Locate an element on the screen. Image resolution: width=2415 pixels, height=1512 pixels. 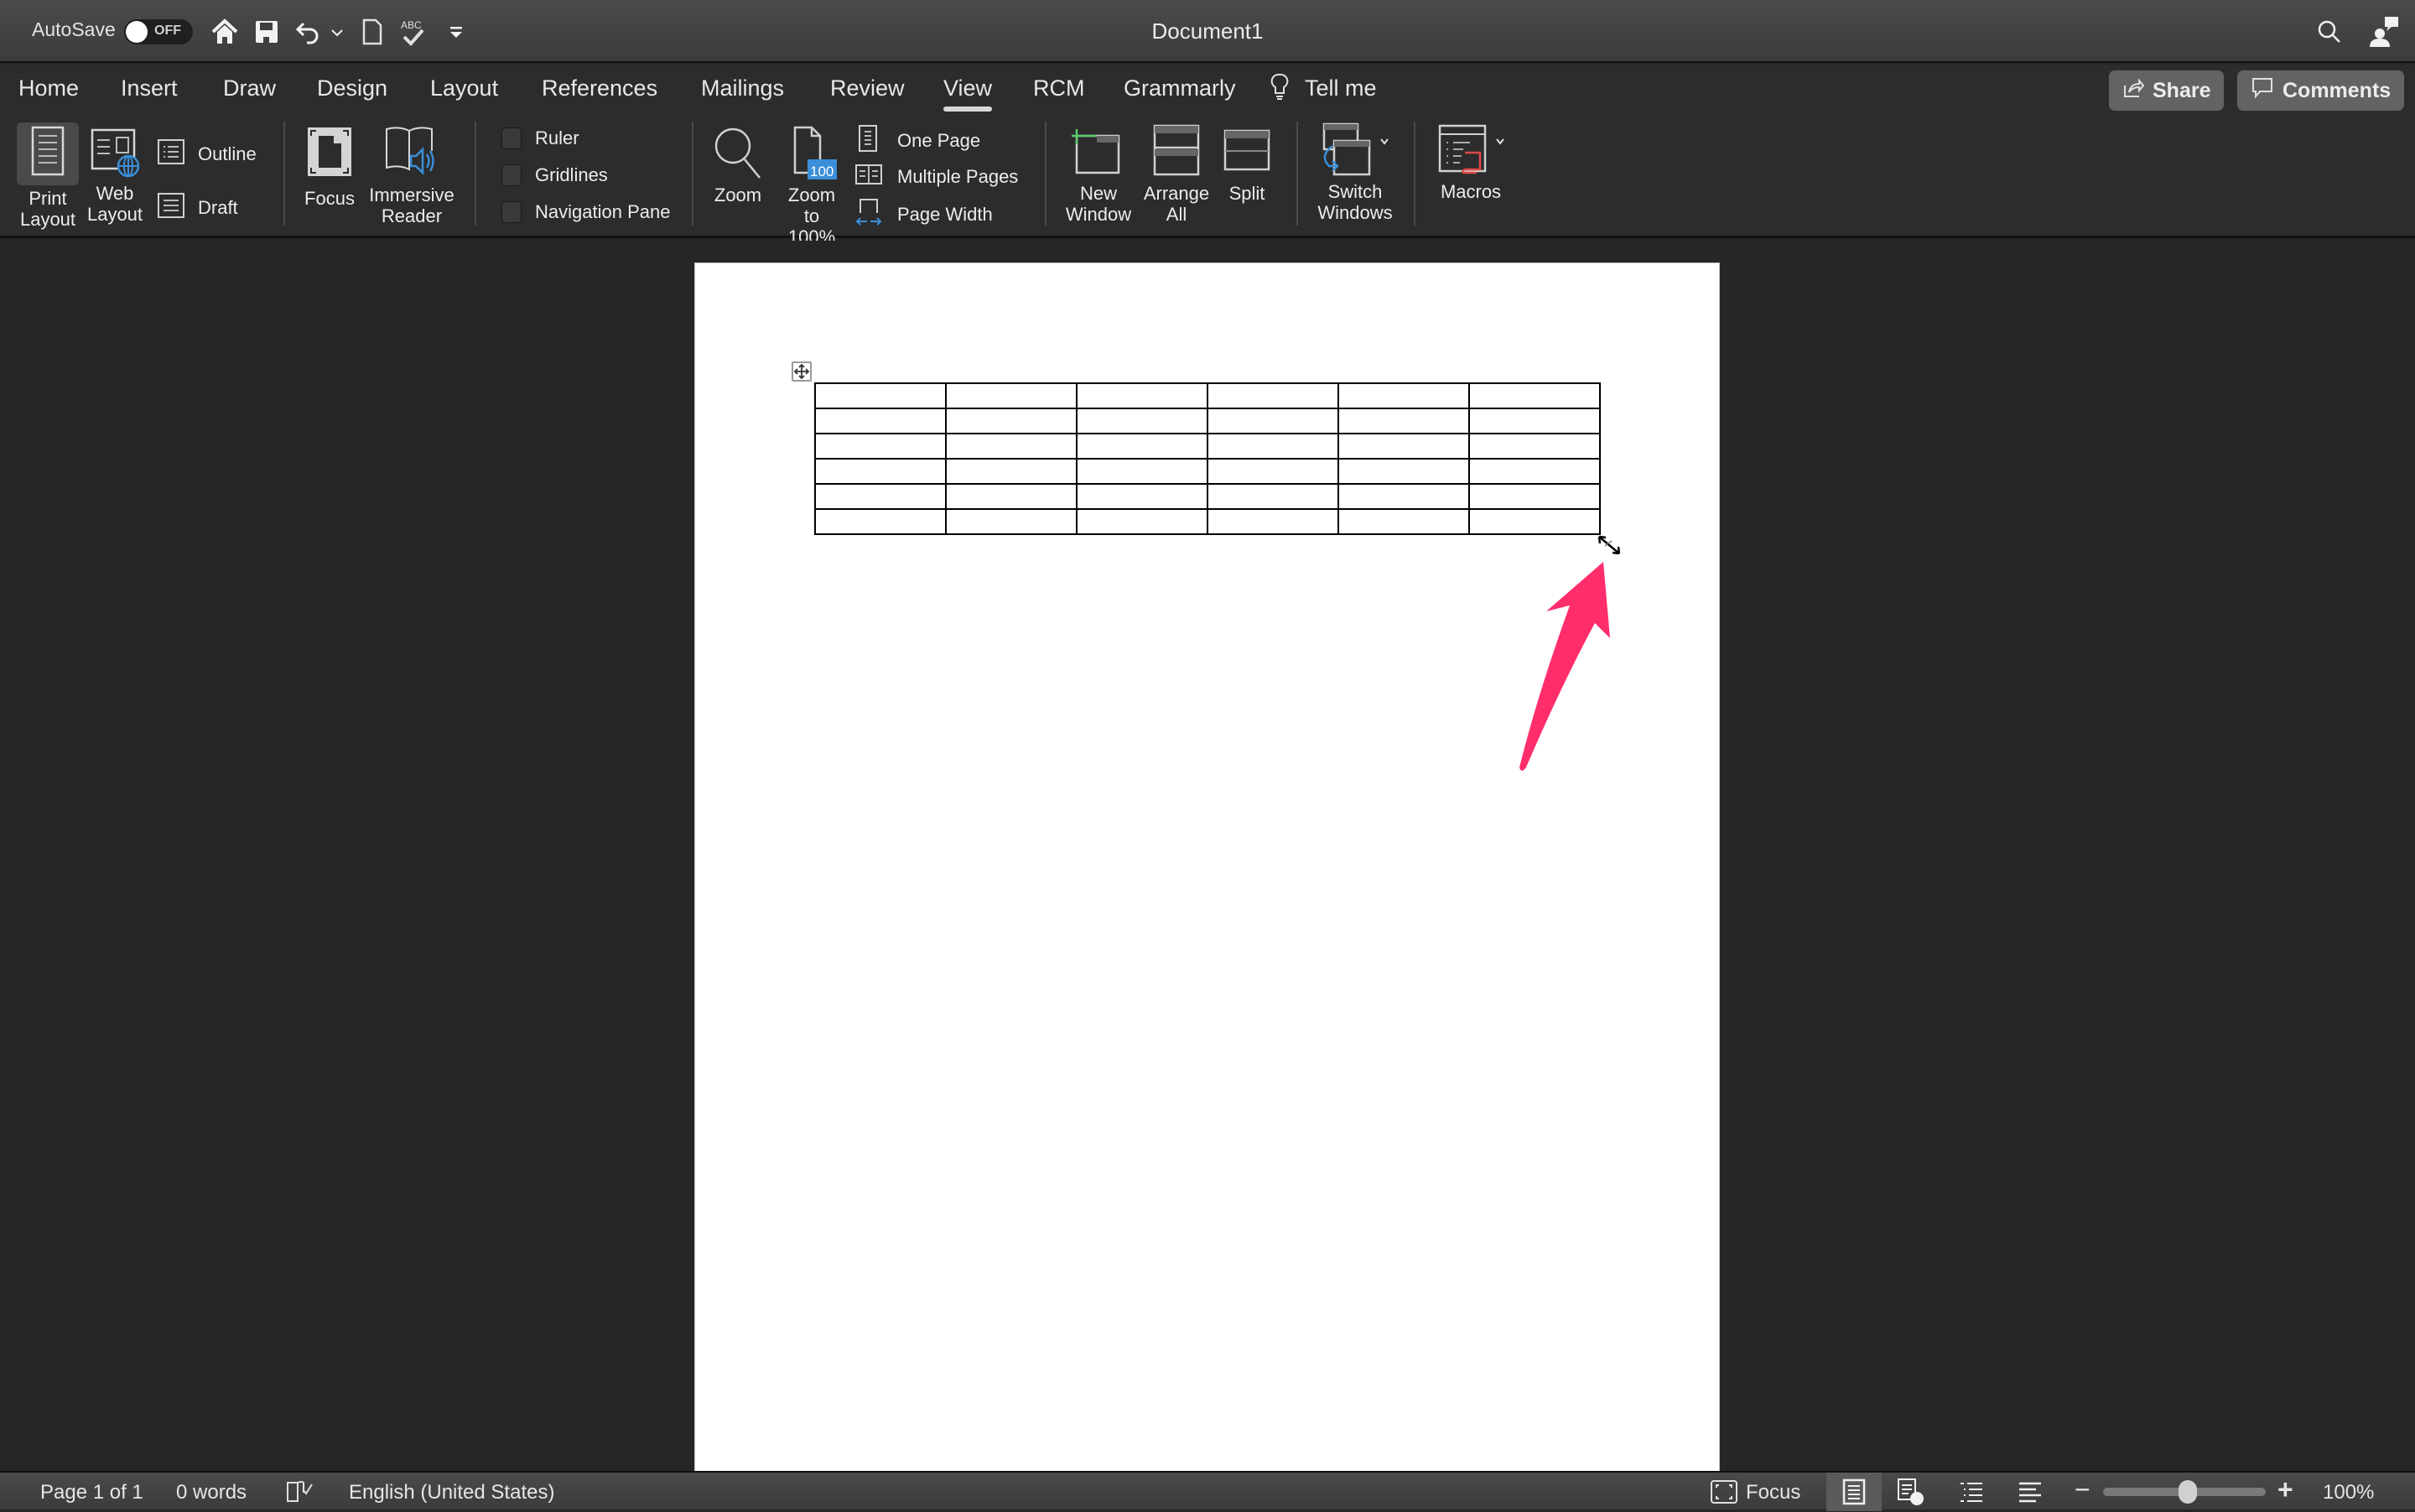
new-window-button: New Window is located at coordinates (1098, 174).